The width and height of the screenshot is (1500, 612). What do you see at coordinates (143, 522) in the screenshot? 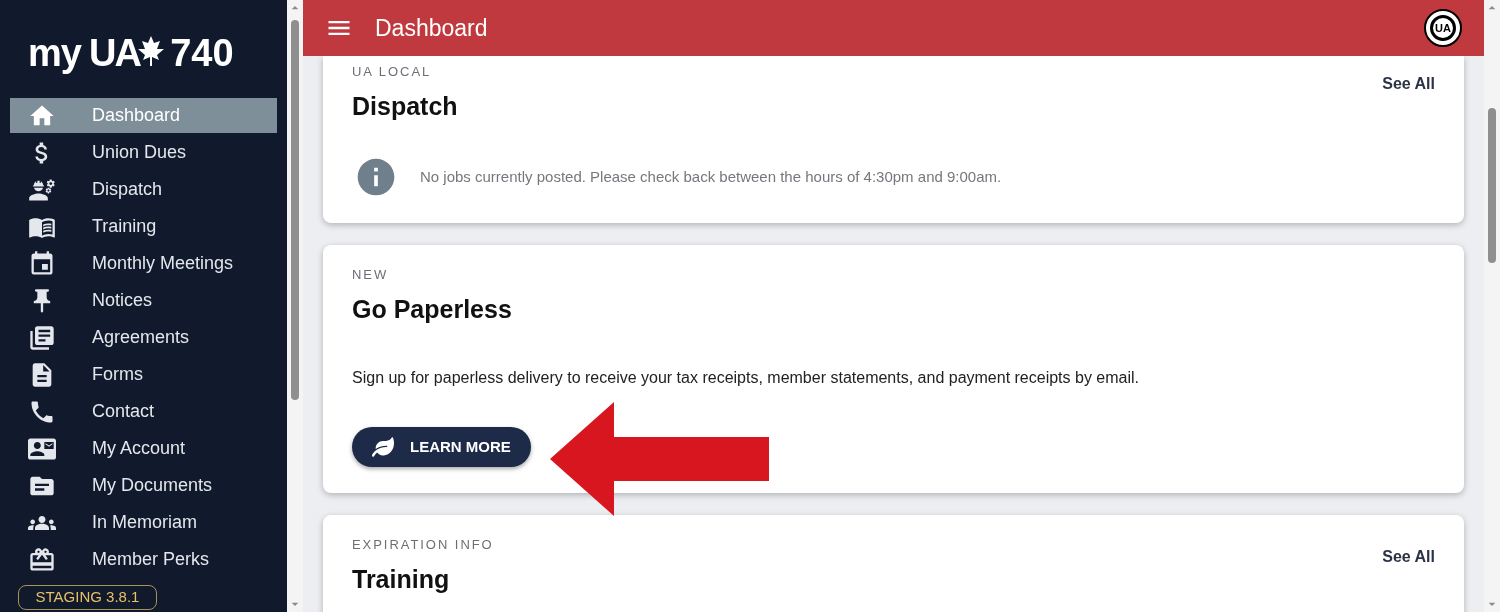
I see `nav-item: In Memoriam` at bounding box center [143, 522].